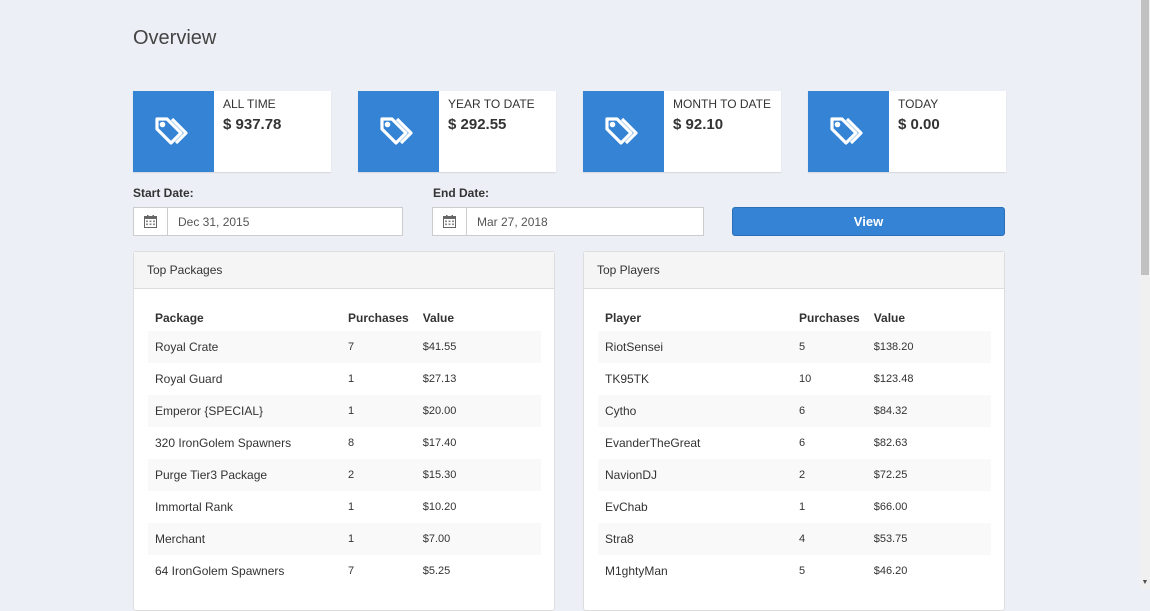  I want to click on player-name: M1ghtyMan, so click(636, 571).